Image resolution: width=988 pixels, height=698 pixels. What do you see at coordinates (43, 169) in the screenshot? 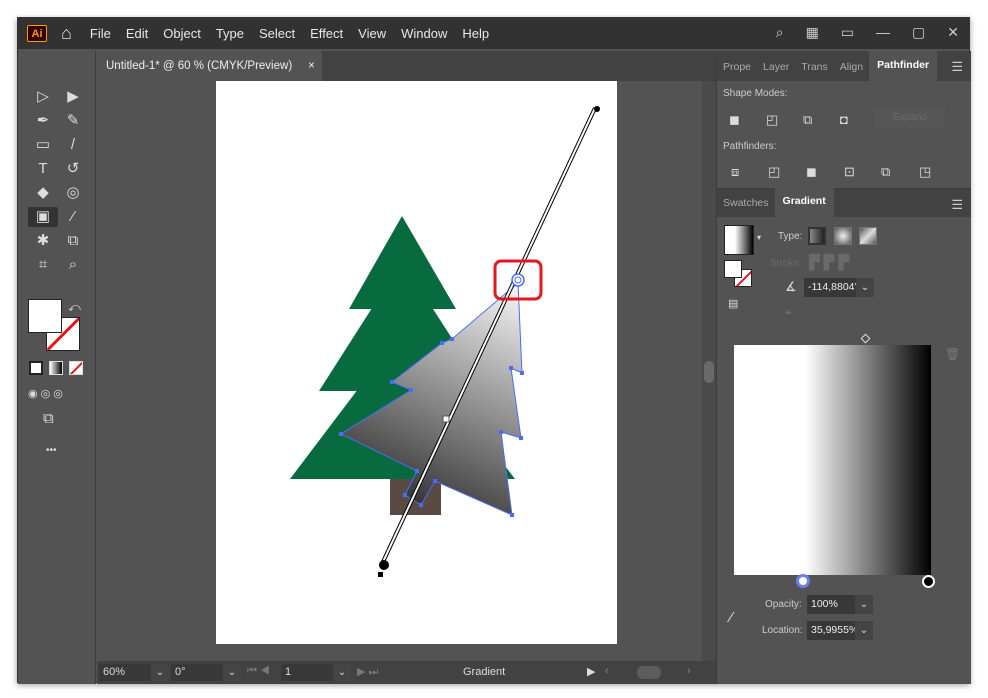
I see `type-tool: T` at bounding box center [43, 169].